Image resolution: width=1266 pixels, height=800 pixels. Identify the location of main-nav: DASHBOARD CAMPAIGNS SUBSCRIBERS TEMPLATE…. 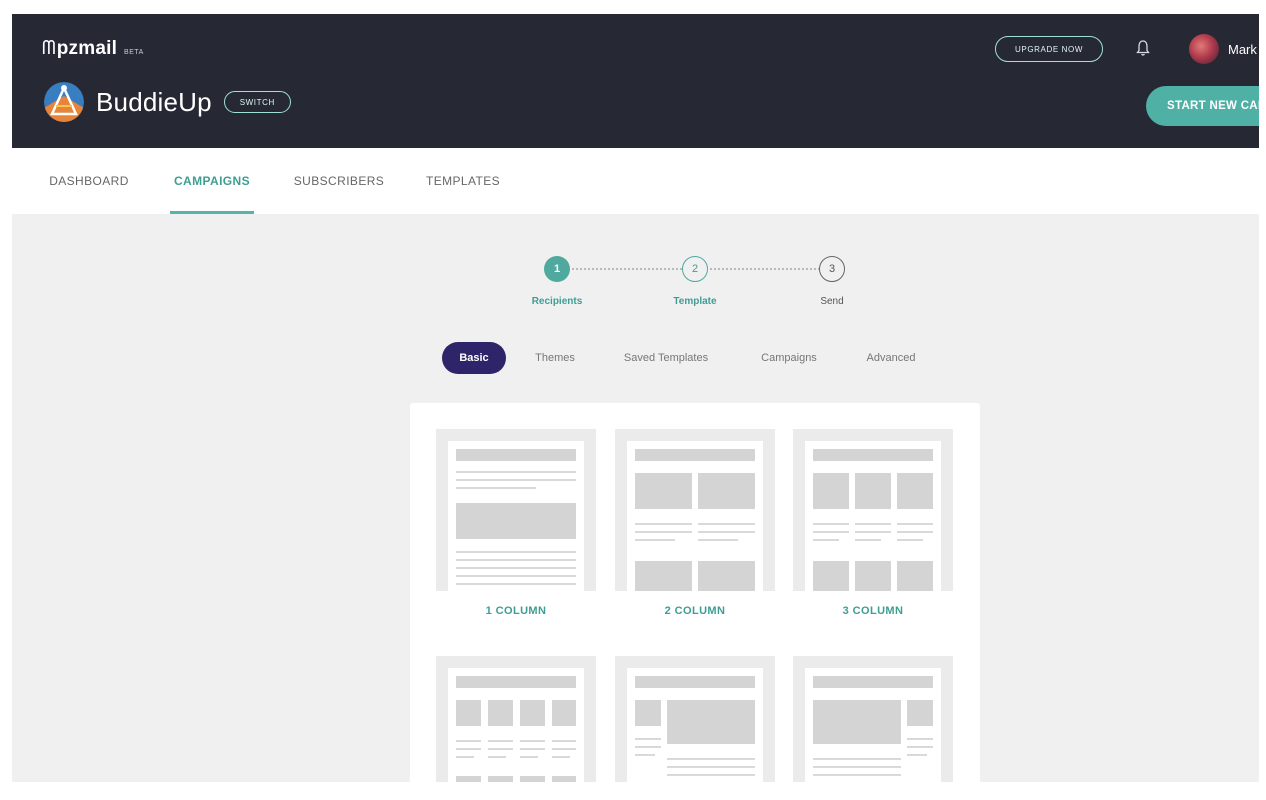
(635, 181).